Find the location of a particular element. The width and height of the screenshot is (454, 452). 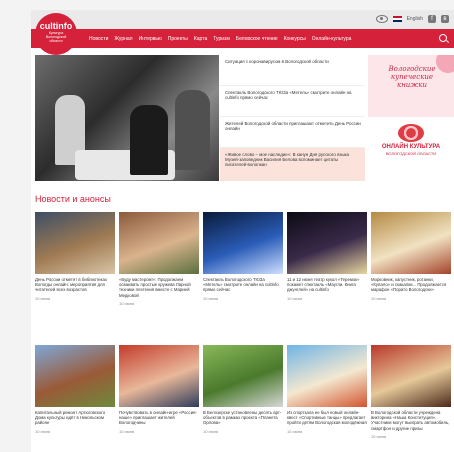

top-utility-bar: English f в is located at coordinates (412, 19).